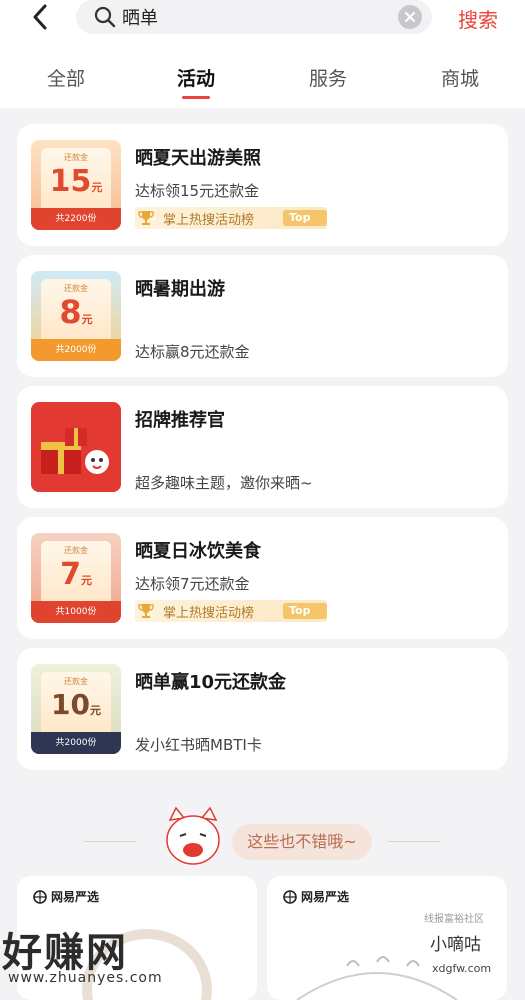  I want to click on coupon-amount: 8元, so click(76, 312).